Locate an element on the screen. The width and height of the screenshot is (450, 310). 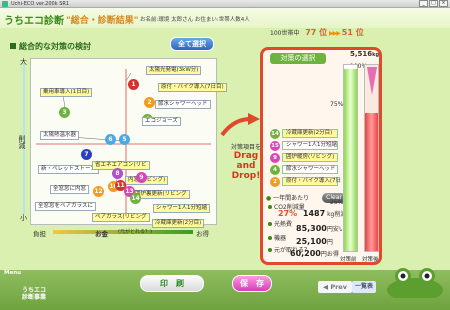
selection-panel-title: 対策の選択 is located at coordinates (298, 58).